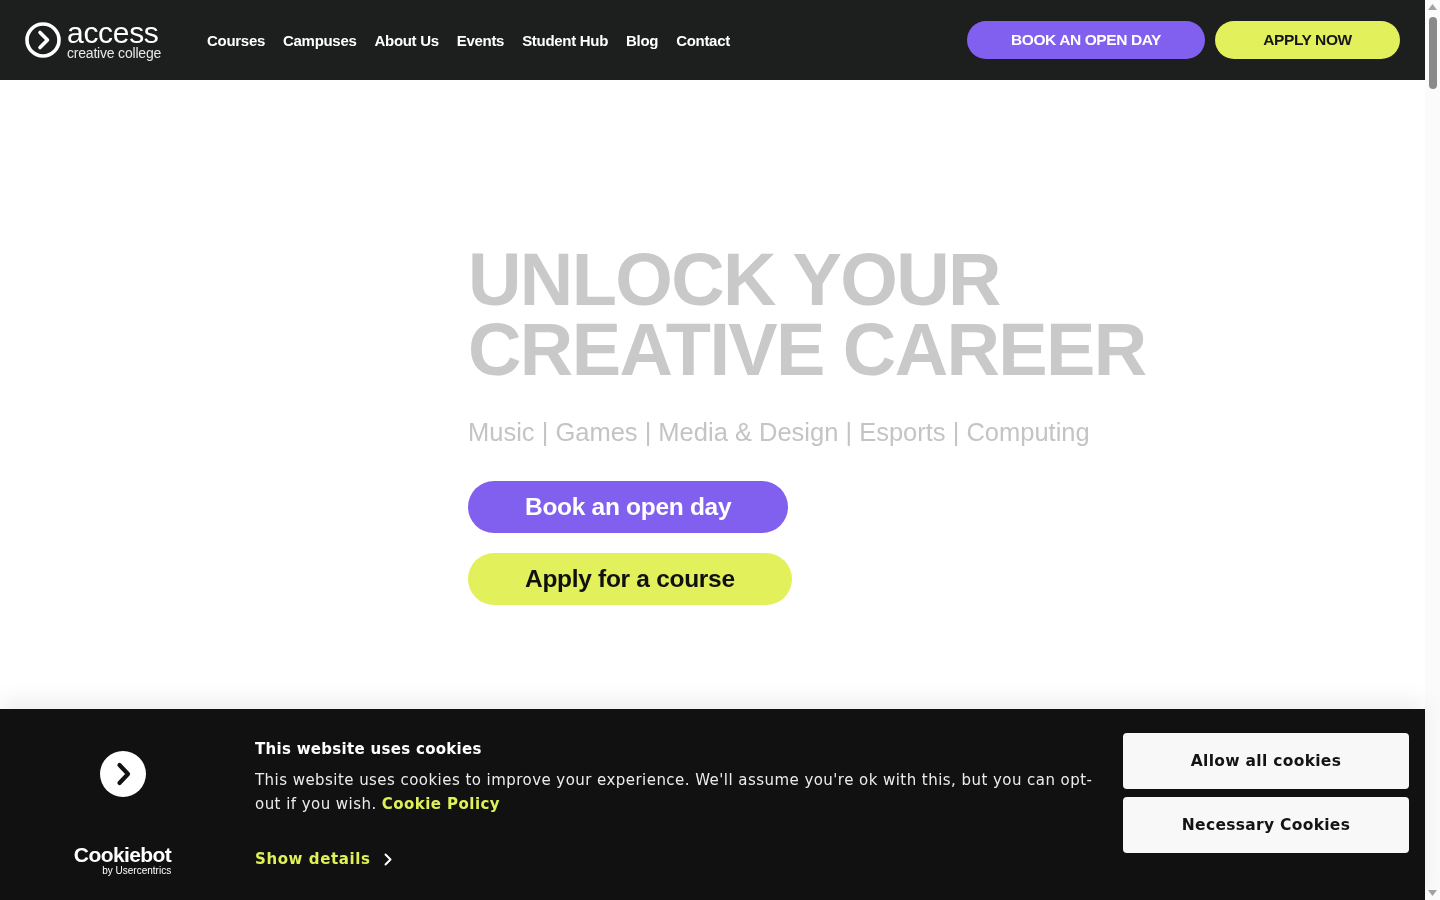 The height and width of the screenshot is (900, 1440). What do you see at coordinates (1432, 450) in the screenshot?
I see `scrollbar` at bounding box center [1432, 450].